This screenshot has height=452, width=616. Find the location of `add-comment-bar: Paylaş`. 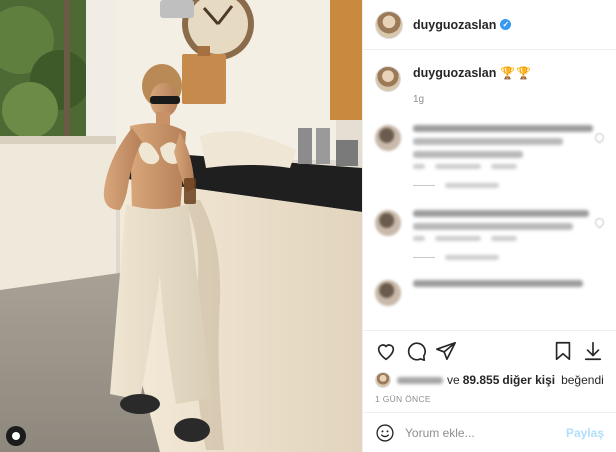

add-comment-bar: Paylaş is located at coordinates (489, 432).